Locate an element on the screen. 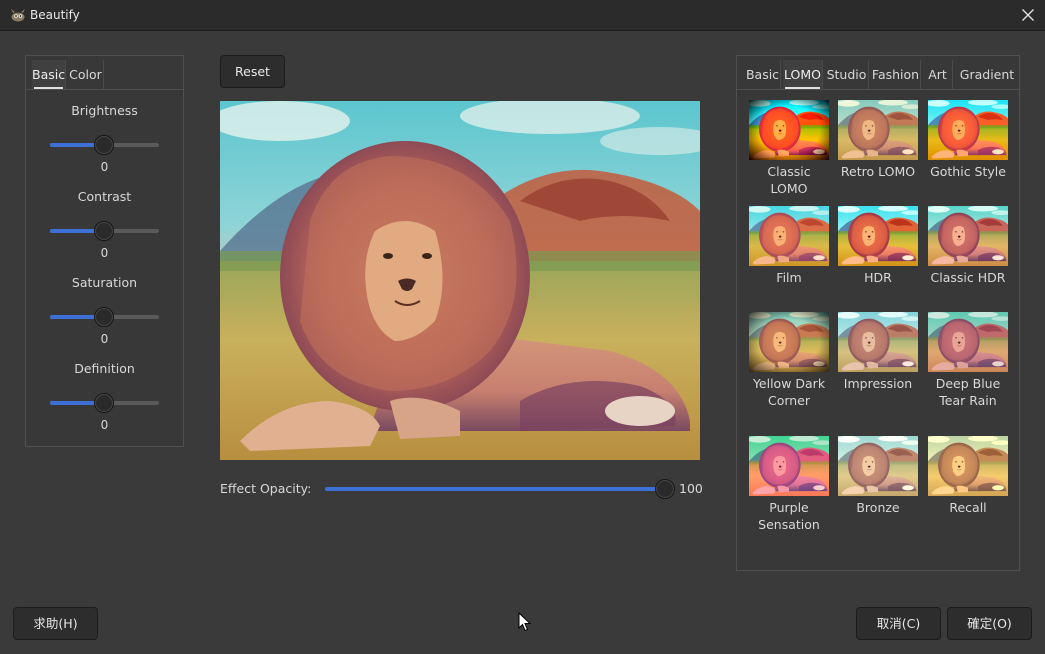  effect-opacity-slider-fill is located at coordinates (495, 489).